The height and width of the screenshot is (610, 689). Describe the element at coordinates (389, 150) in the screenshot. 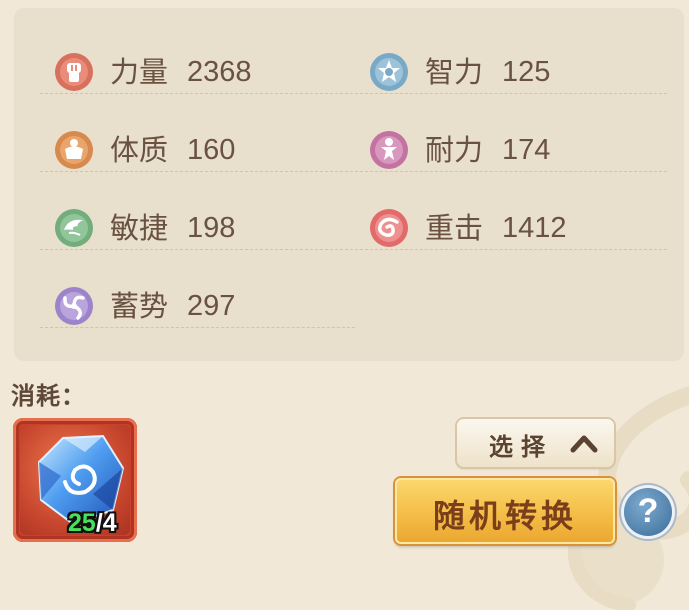

I see `figure-icon` at that location.